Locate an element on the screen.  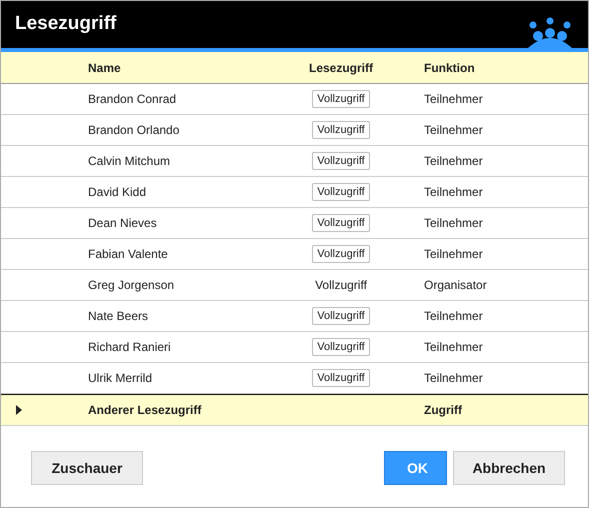
role-cell-text: Organisator is located at coordinates (456, 285).